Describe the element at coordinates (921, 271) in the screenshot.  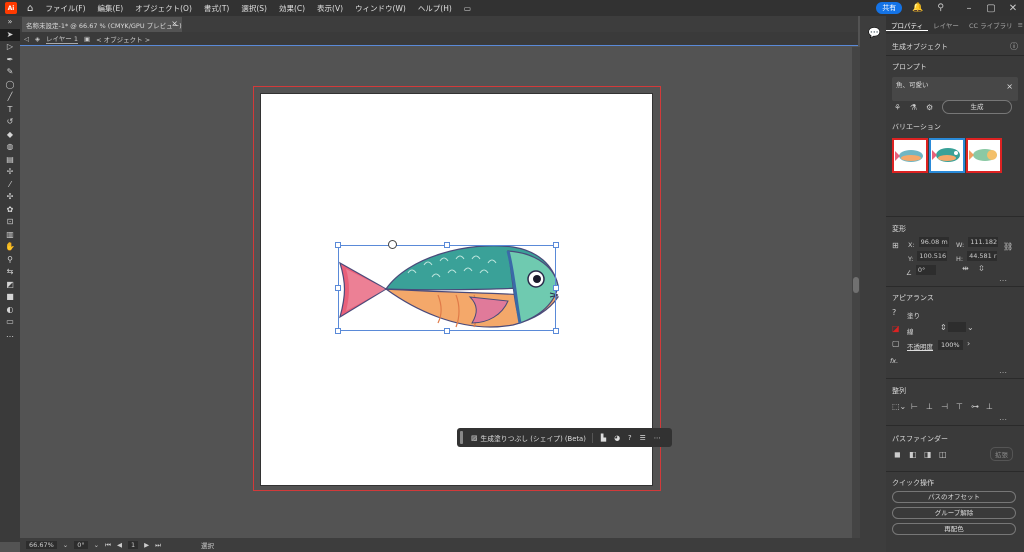
I see `angle-field: ∠ 0°` at that location.